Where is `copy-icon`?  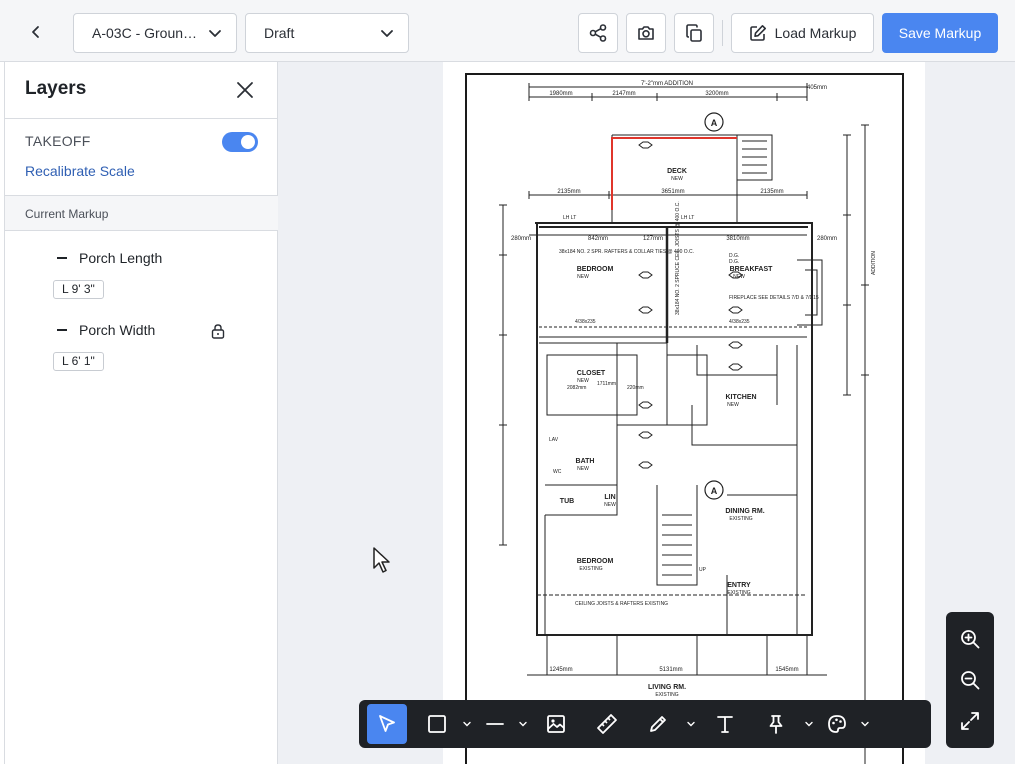 copy-icon is located at coordinates (694, 33).